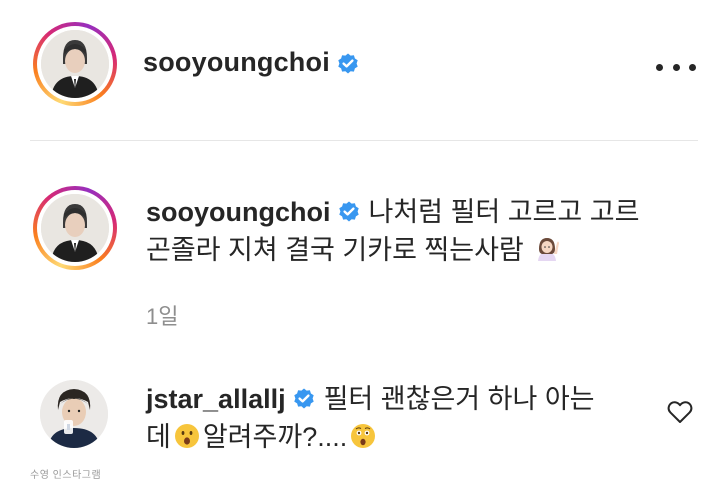 This screenshot has width=728, height=481. I want to click on reply-username: jstar_allallj, so click(216, 399).